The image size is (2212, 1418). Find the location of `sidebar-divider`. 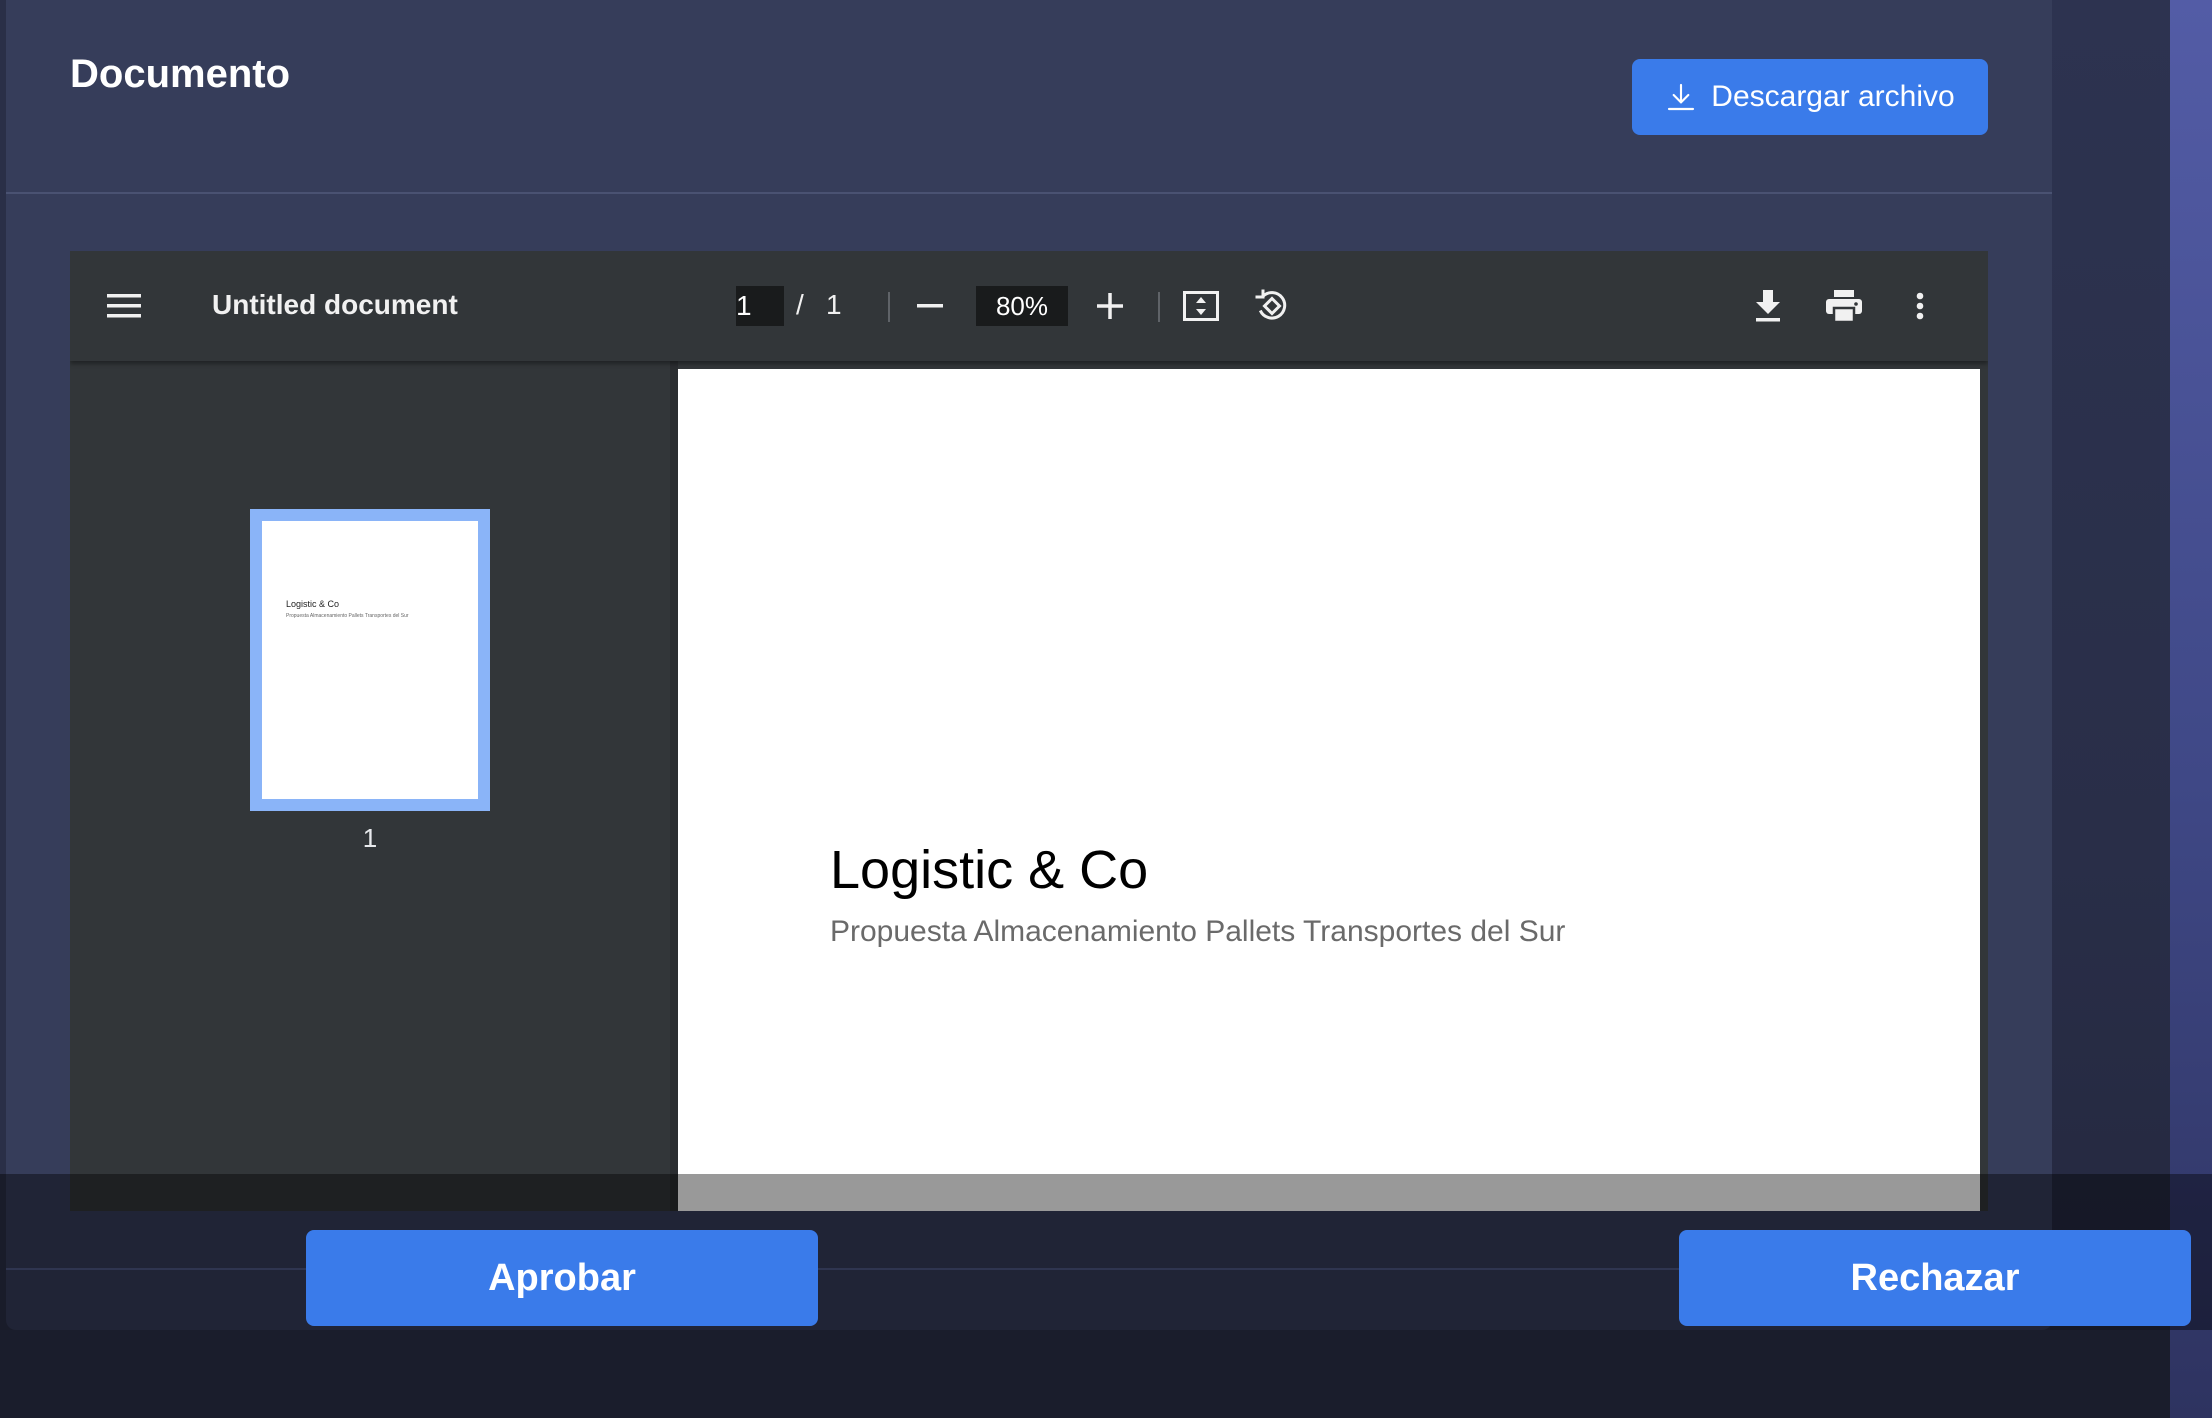

sidebar-divider is located at coordinates (674, 786).